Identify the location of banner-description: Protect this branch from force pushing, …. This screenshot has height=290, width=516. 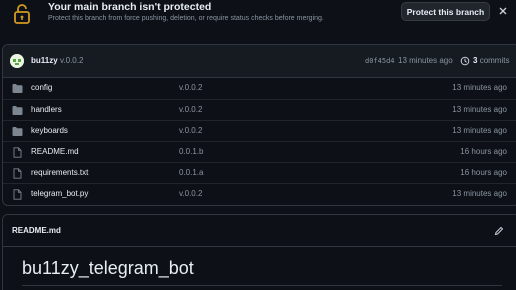
(186, 18).